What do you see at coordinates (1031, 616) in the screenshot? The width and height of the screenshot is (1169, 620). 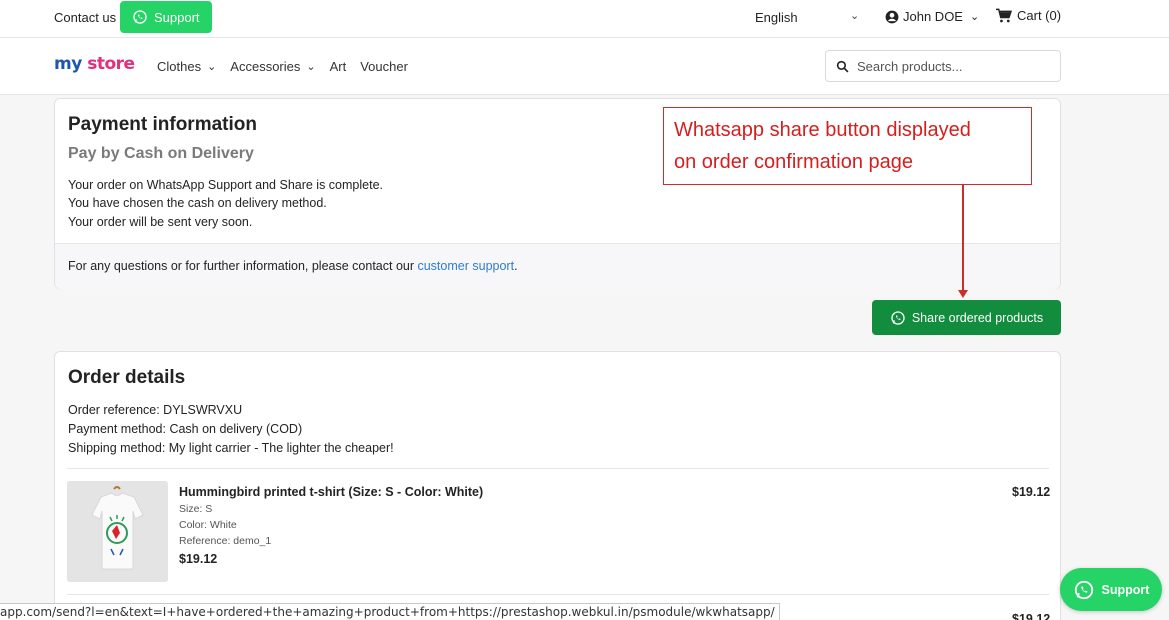 I see `next-row-total: $19.12` at bounding box center [1031, 616].